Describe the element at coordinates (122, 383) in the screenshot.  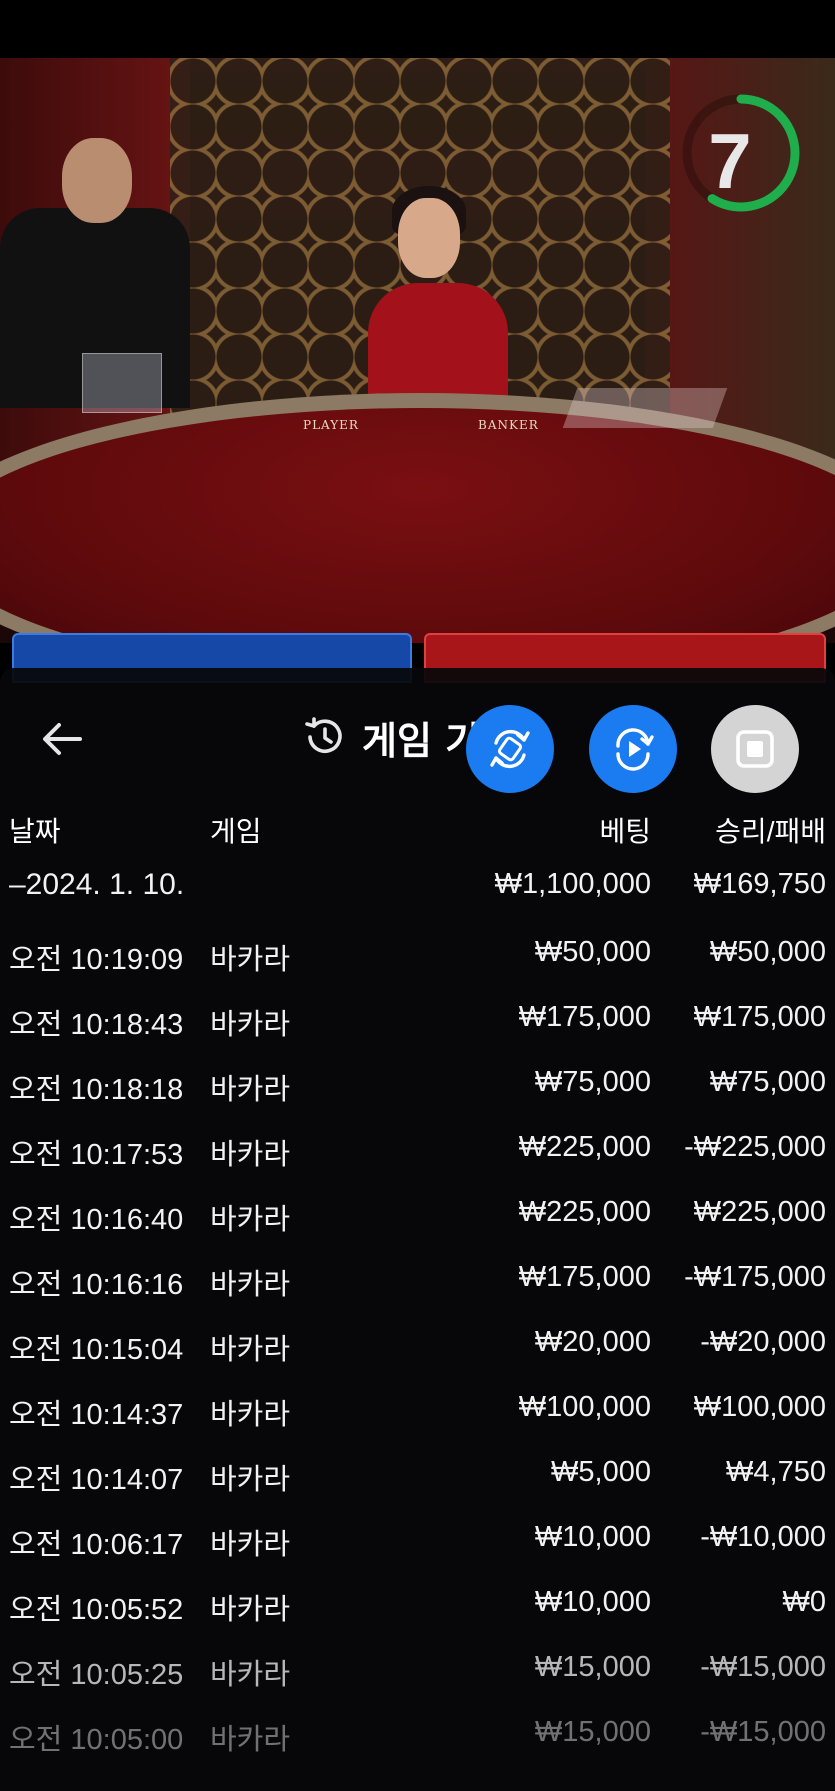
I see `card-shoe` at that location.